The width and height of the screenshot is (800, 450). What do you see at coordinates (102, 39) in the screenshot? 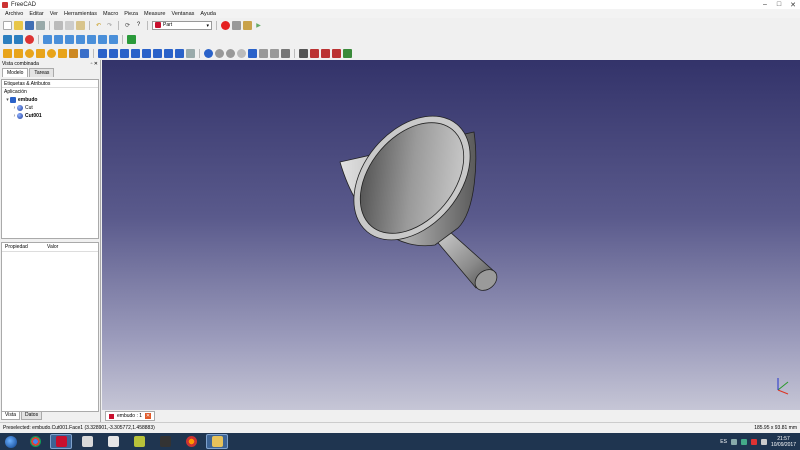
I see `bottom-view-icon` at bounding box center [102, 39].